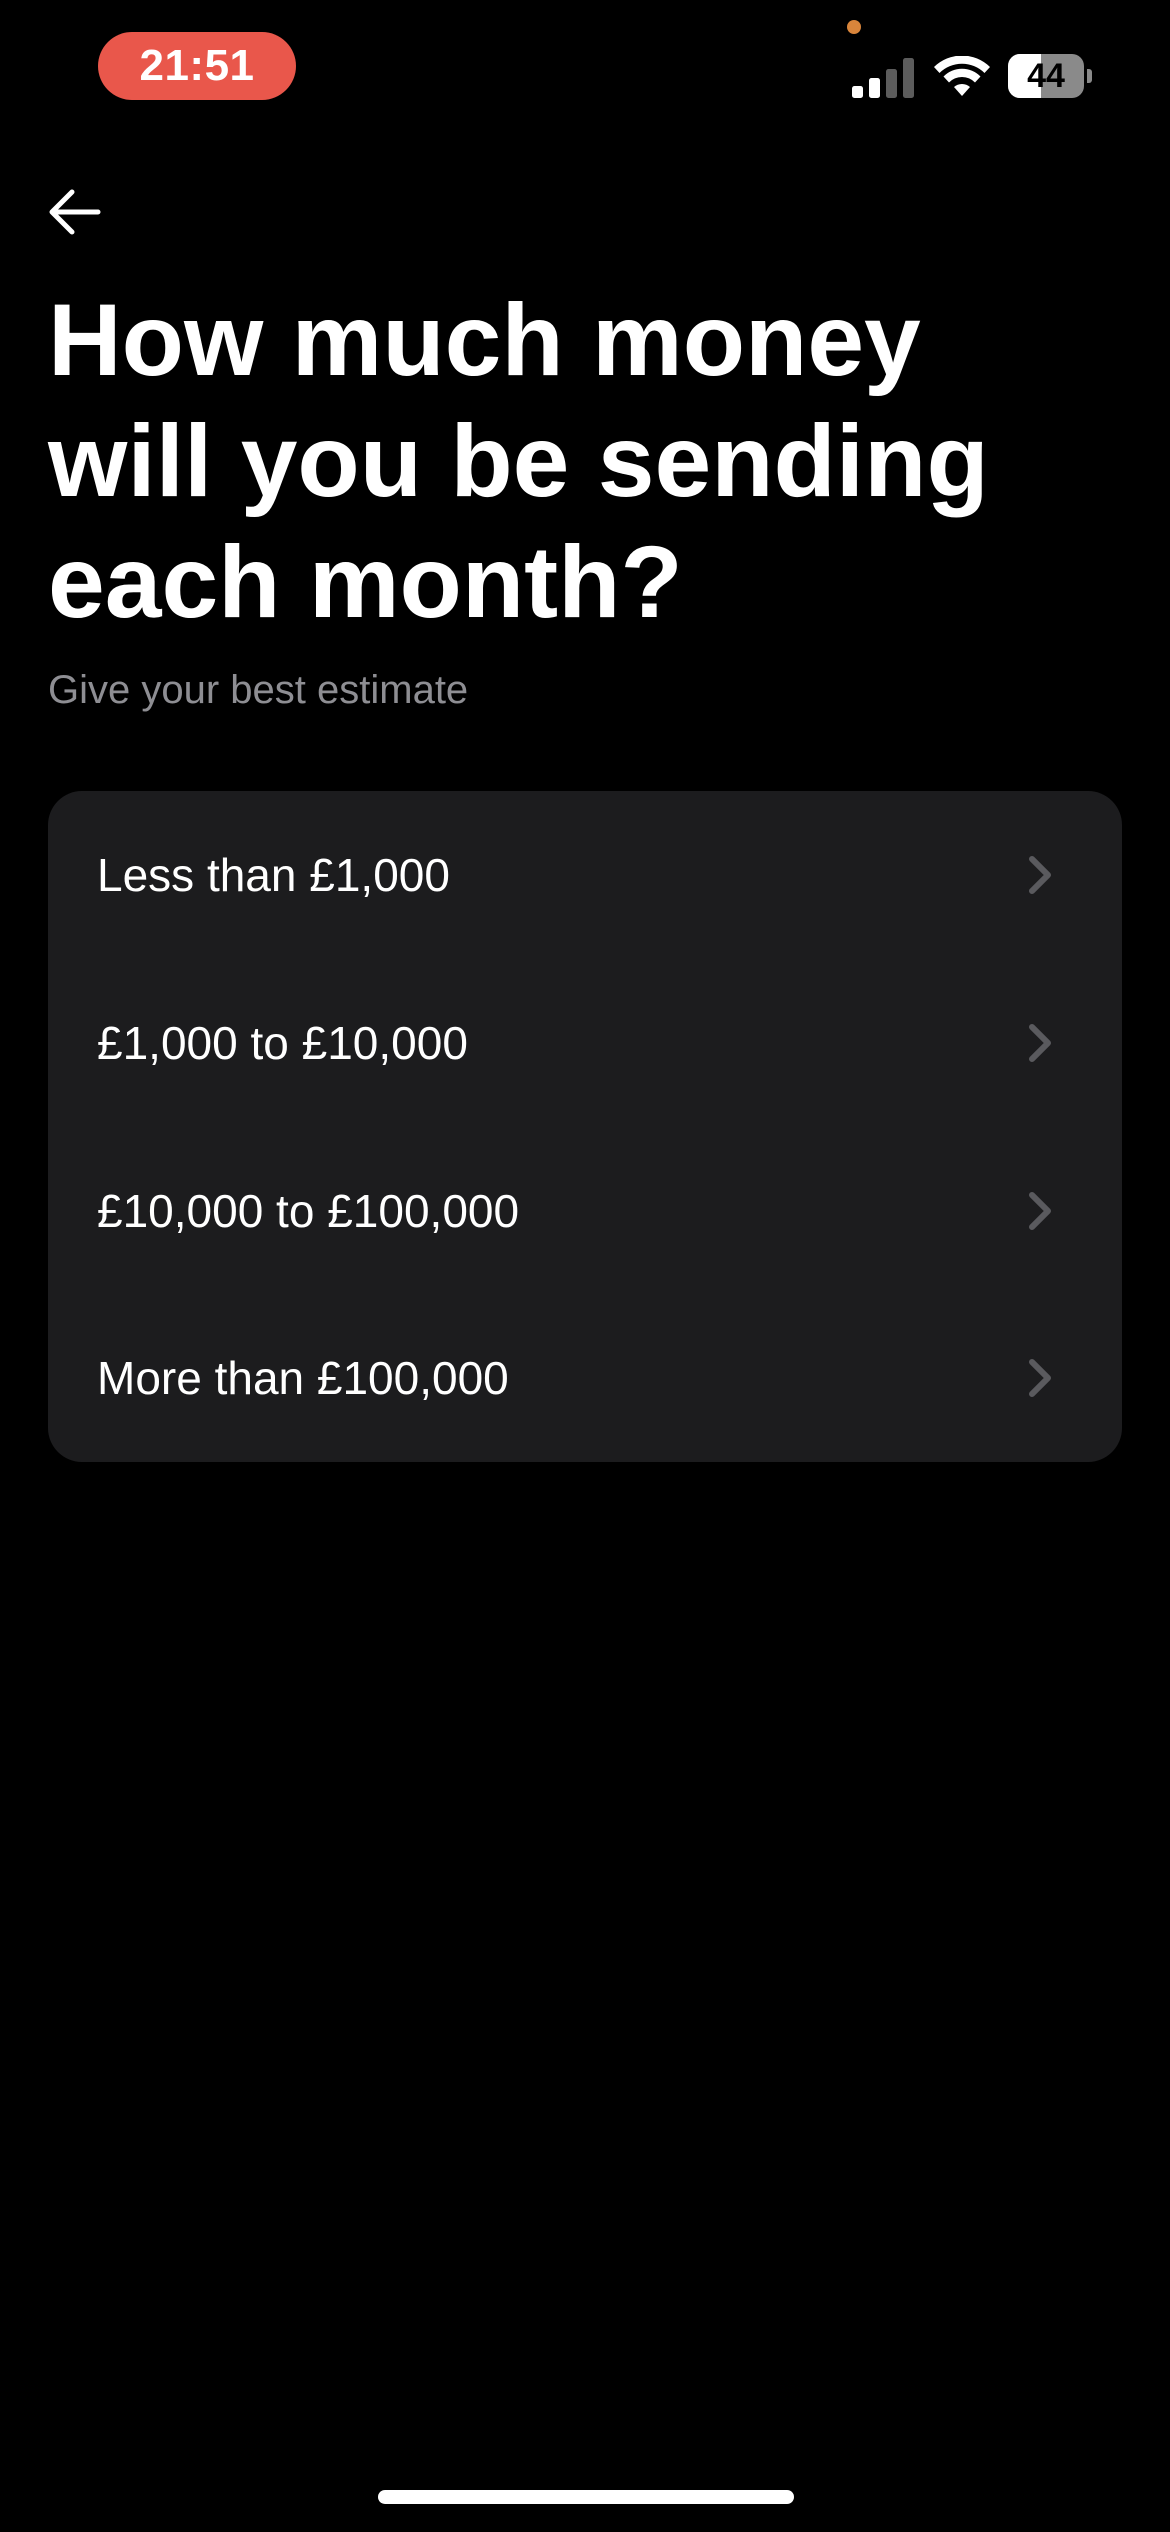  What do you see at coordinates (197, 66) in the screenshot?
I see `status-time: 21:51` at bounding box center [197, 66].